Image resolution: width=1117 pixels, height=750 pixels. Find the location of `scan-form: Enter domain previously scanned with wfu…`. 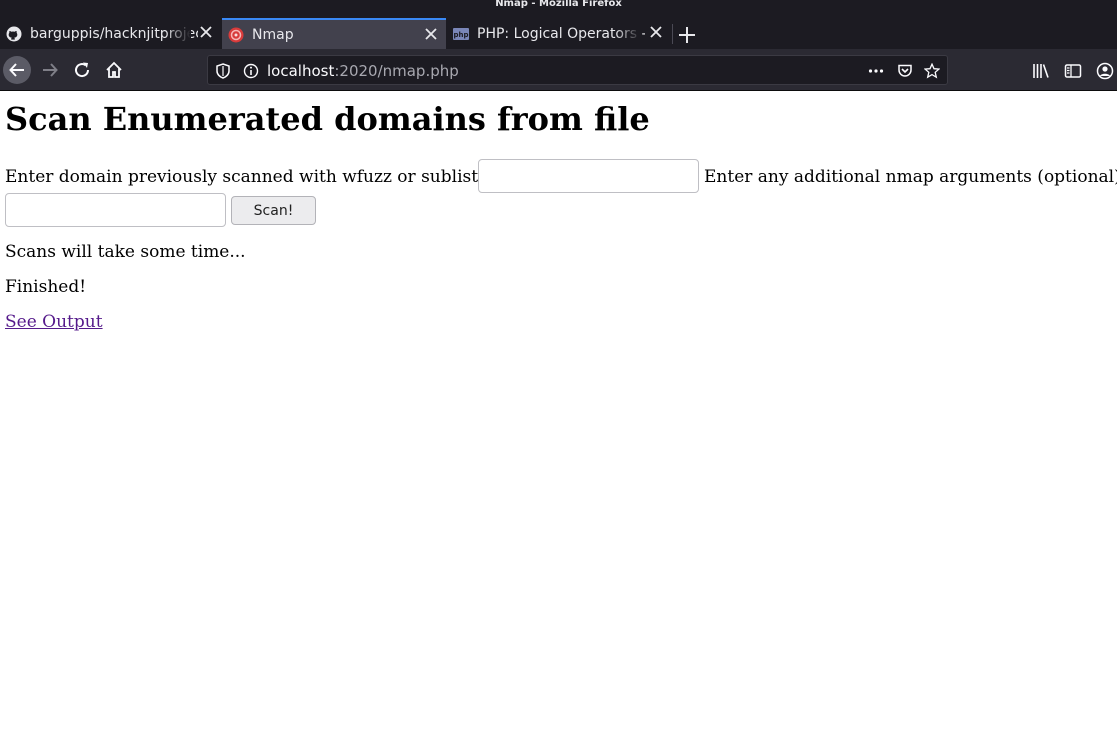

scan-form: Enter domain previously scanned with wfu… is located at coordinates (561, 177).